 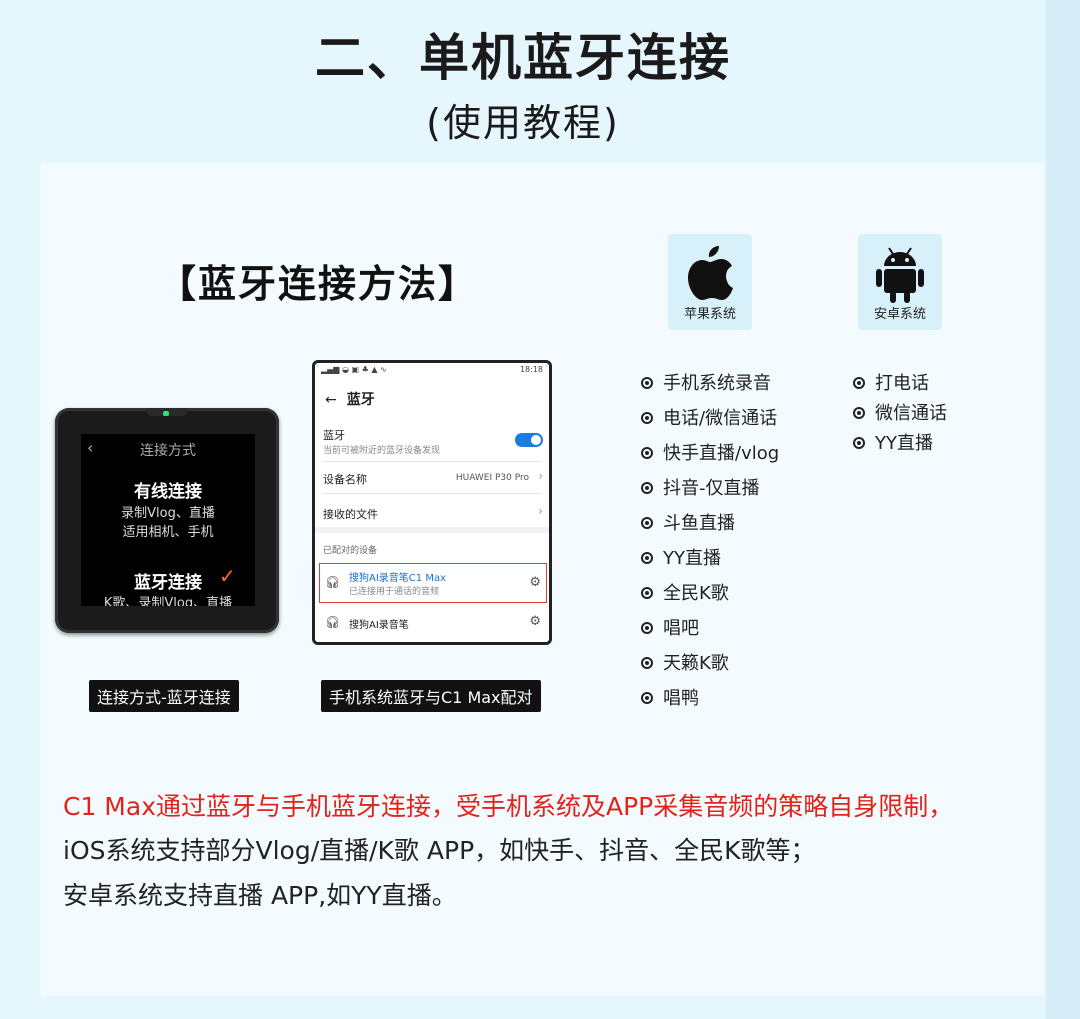 What do you see at coordinates (331, 400) in the screenshot?
I see `back-arrow-icon: ←` at bounding box center [331, 400].